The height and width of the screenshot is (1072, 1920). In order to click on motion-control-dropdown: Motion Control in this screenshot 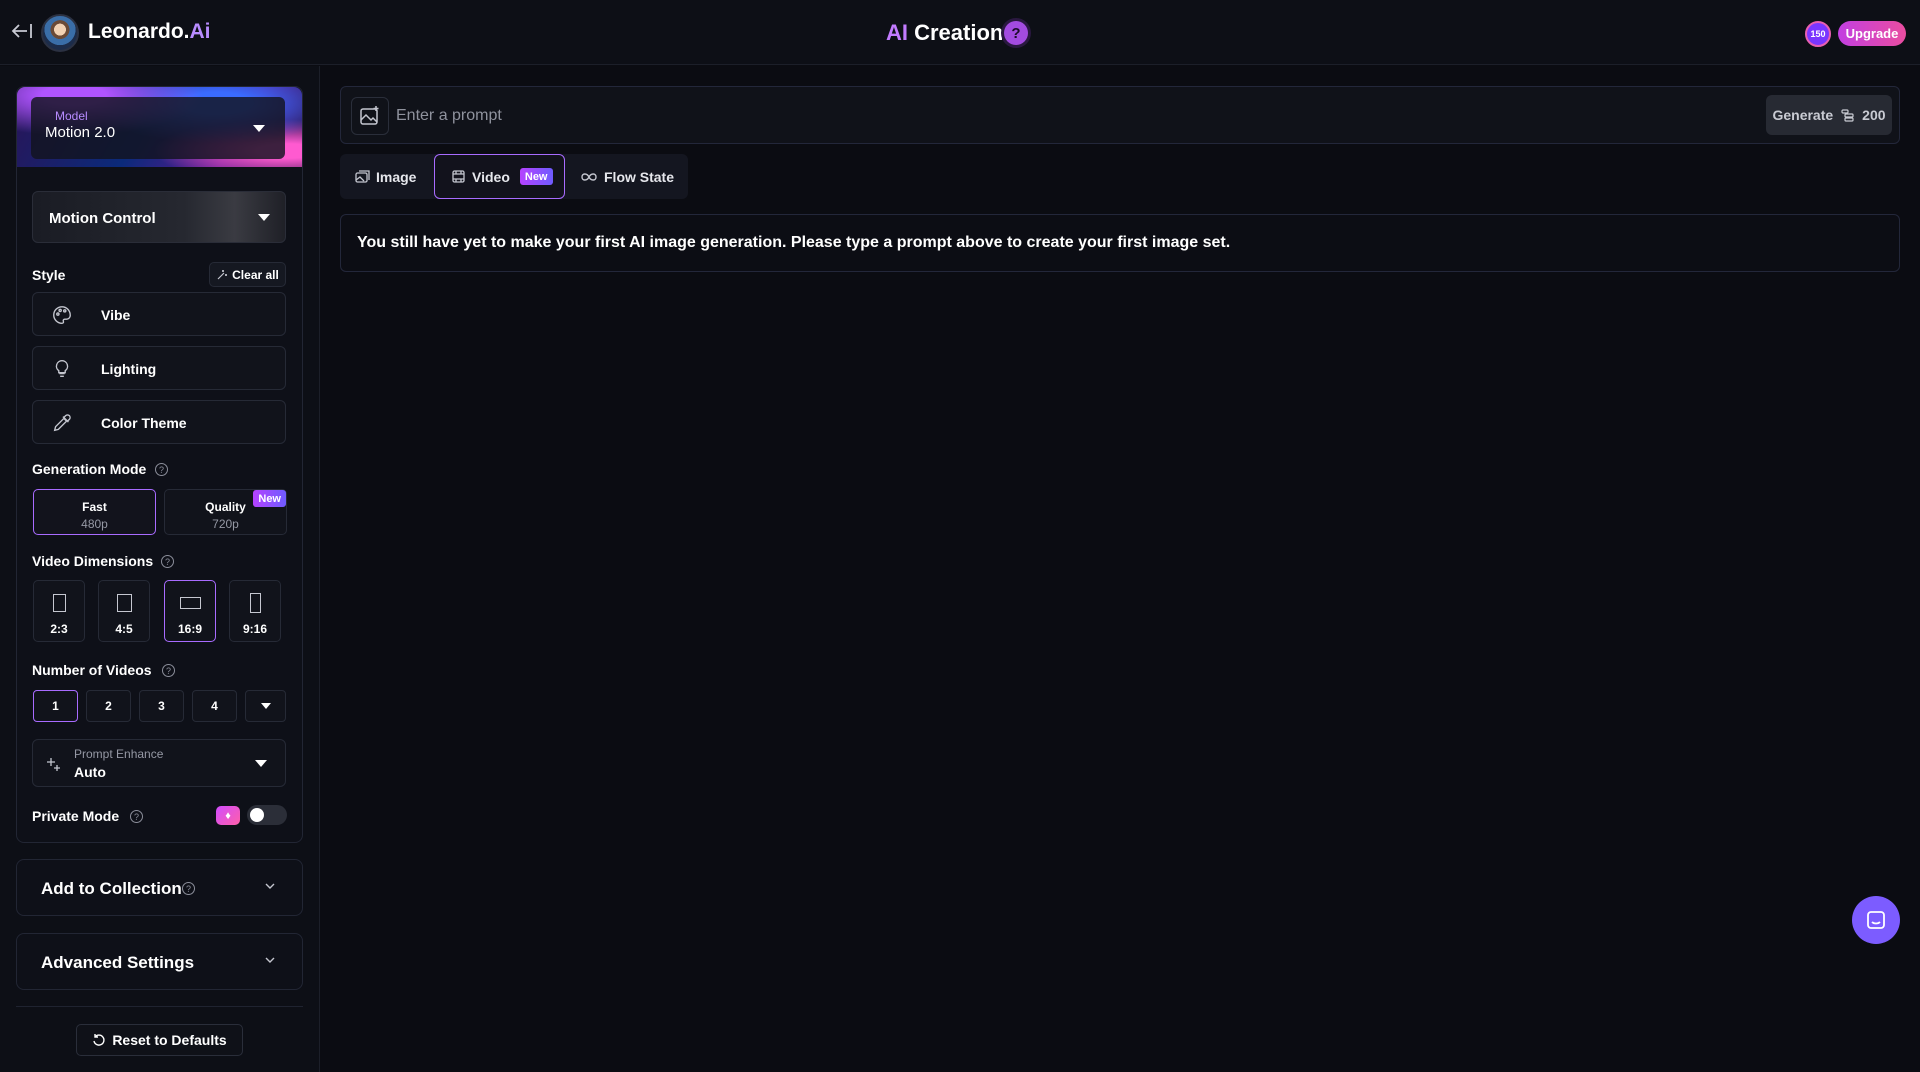, I will do `click(159, 217)`.